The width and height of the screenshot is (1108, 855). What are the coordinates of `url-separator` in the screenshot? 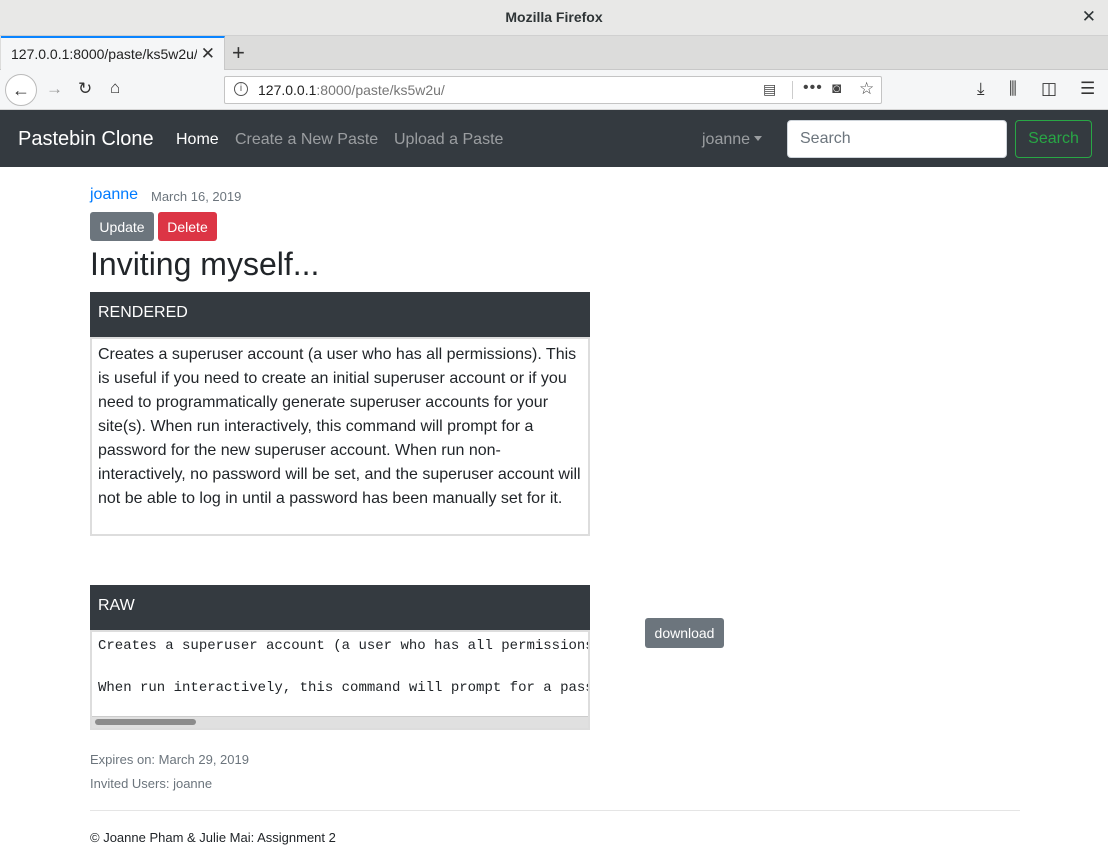 It's located at (792, 90).